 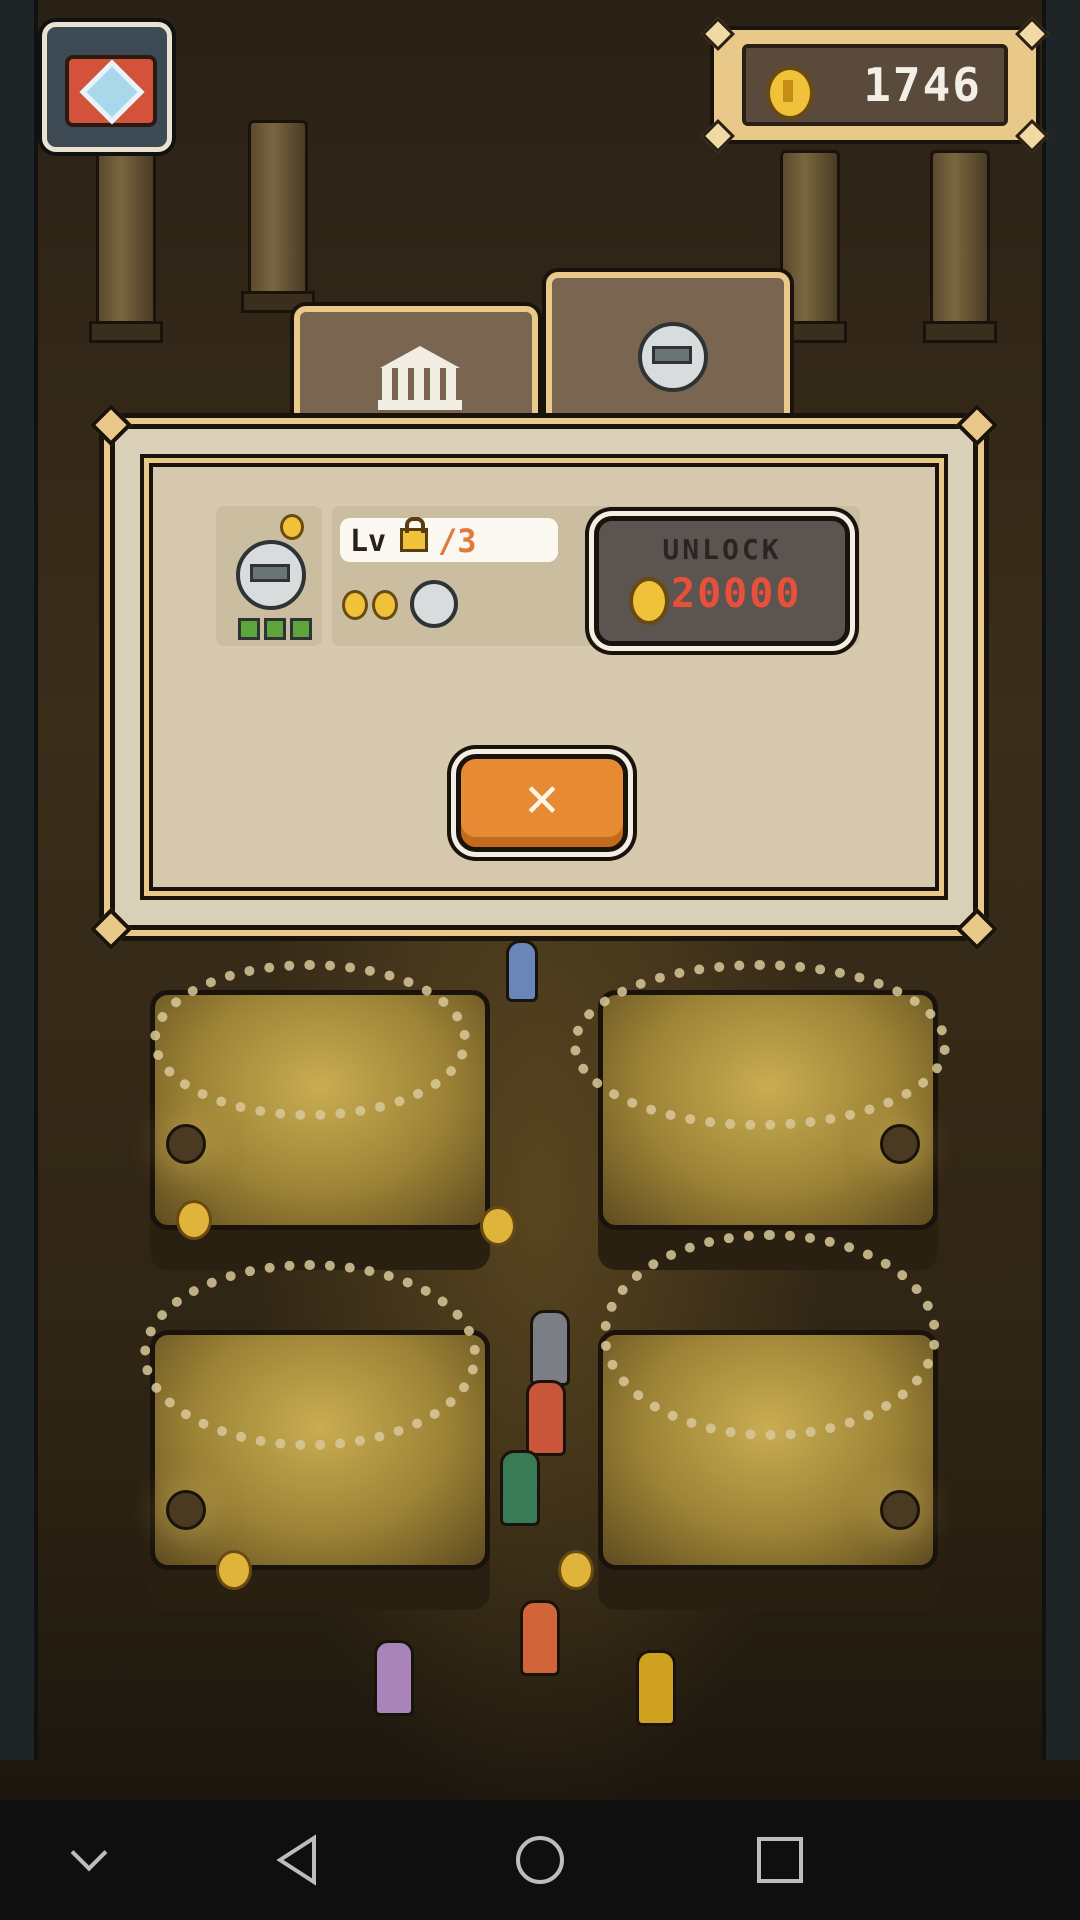 I want to click on income-icons, so click(x=402, y=603).